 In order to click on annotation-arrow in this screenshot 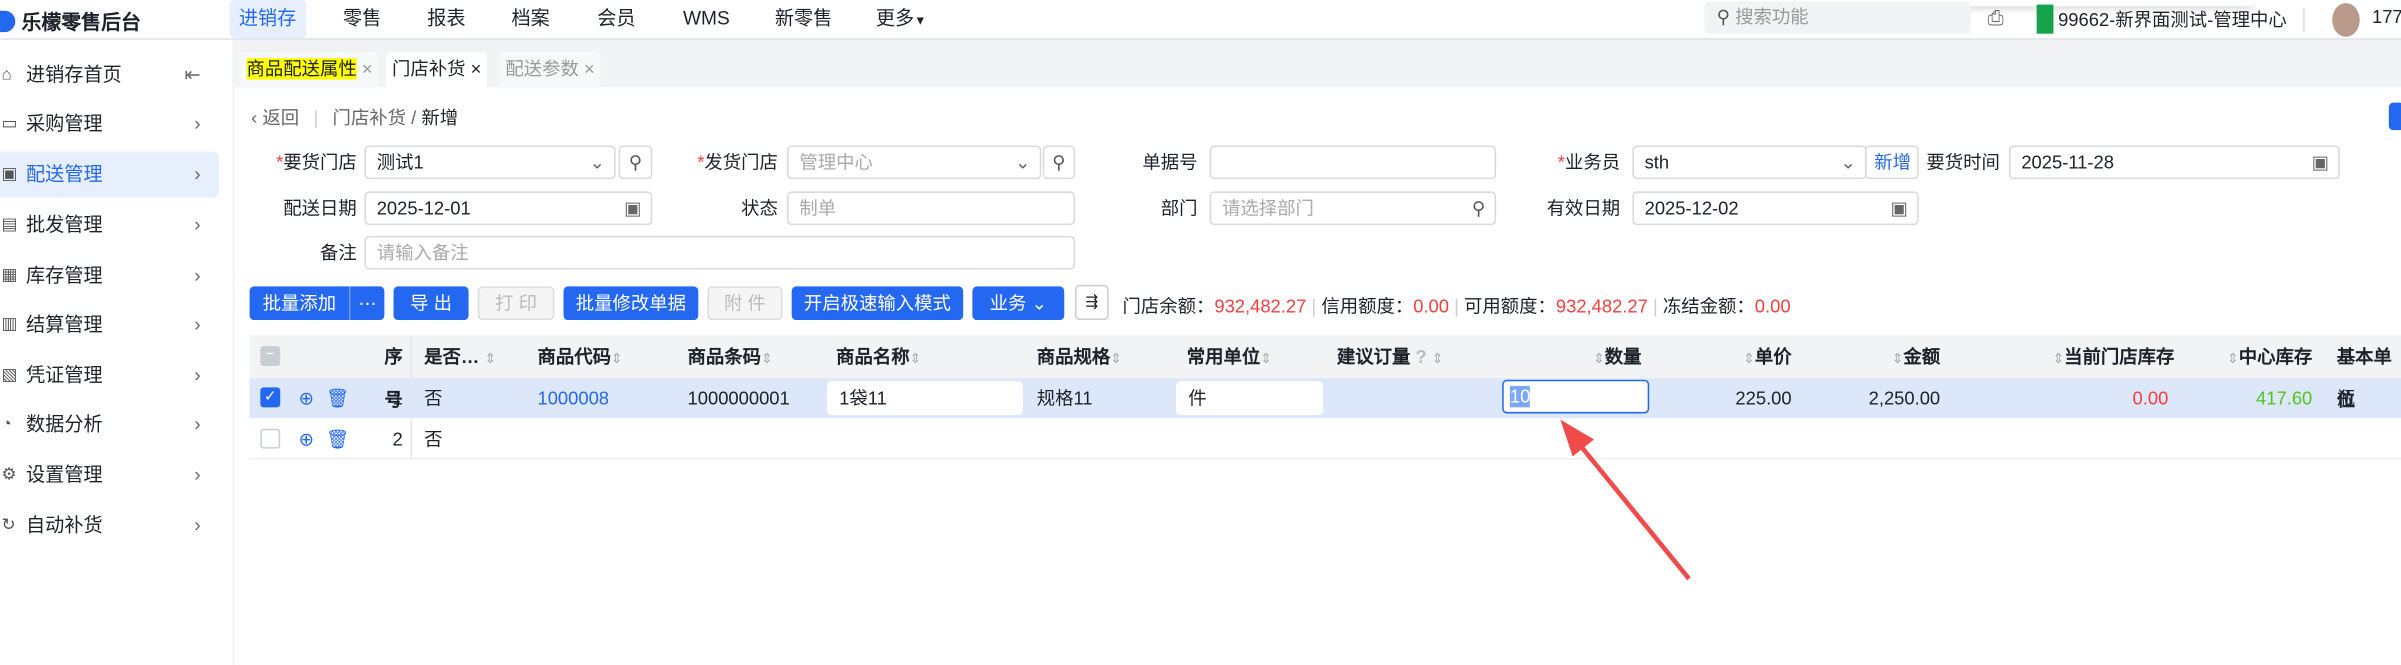, I will do `click(1625, 500)`.